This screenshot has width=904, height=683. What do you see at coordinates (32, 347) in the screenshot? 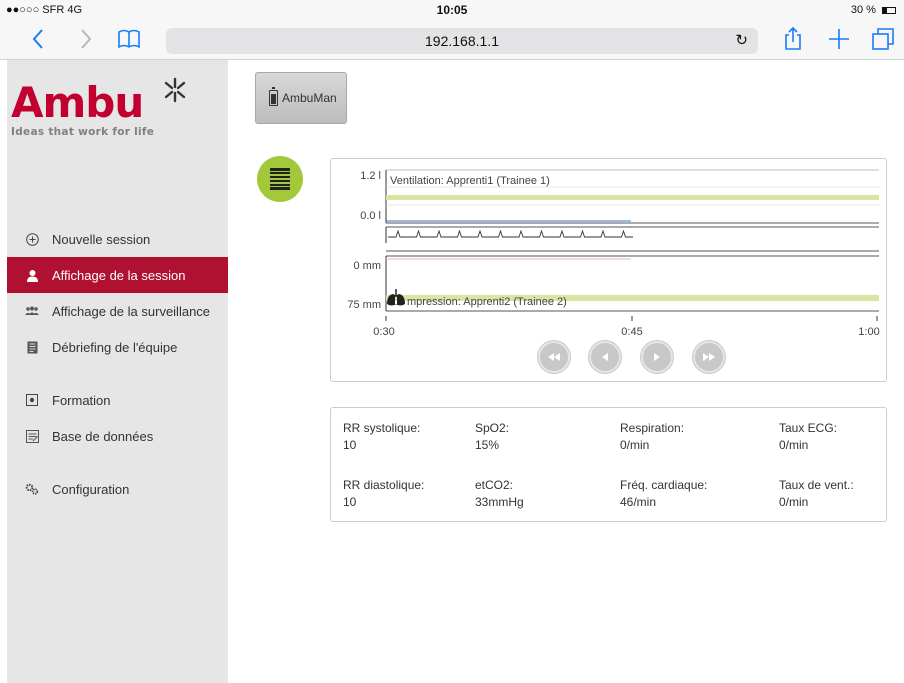
I see `document-icon` at bounding box center [32, 347].